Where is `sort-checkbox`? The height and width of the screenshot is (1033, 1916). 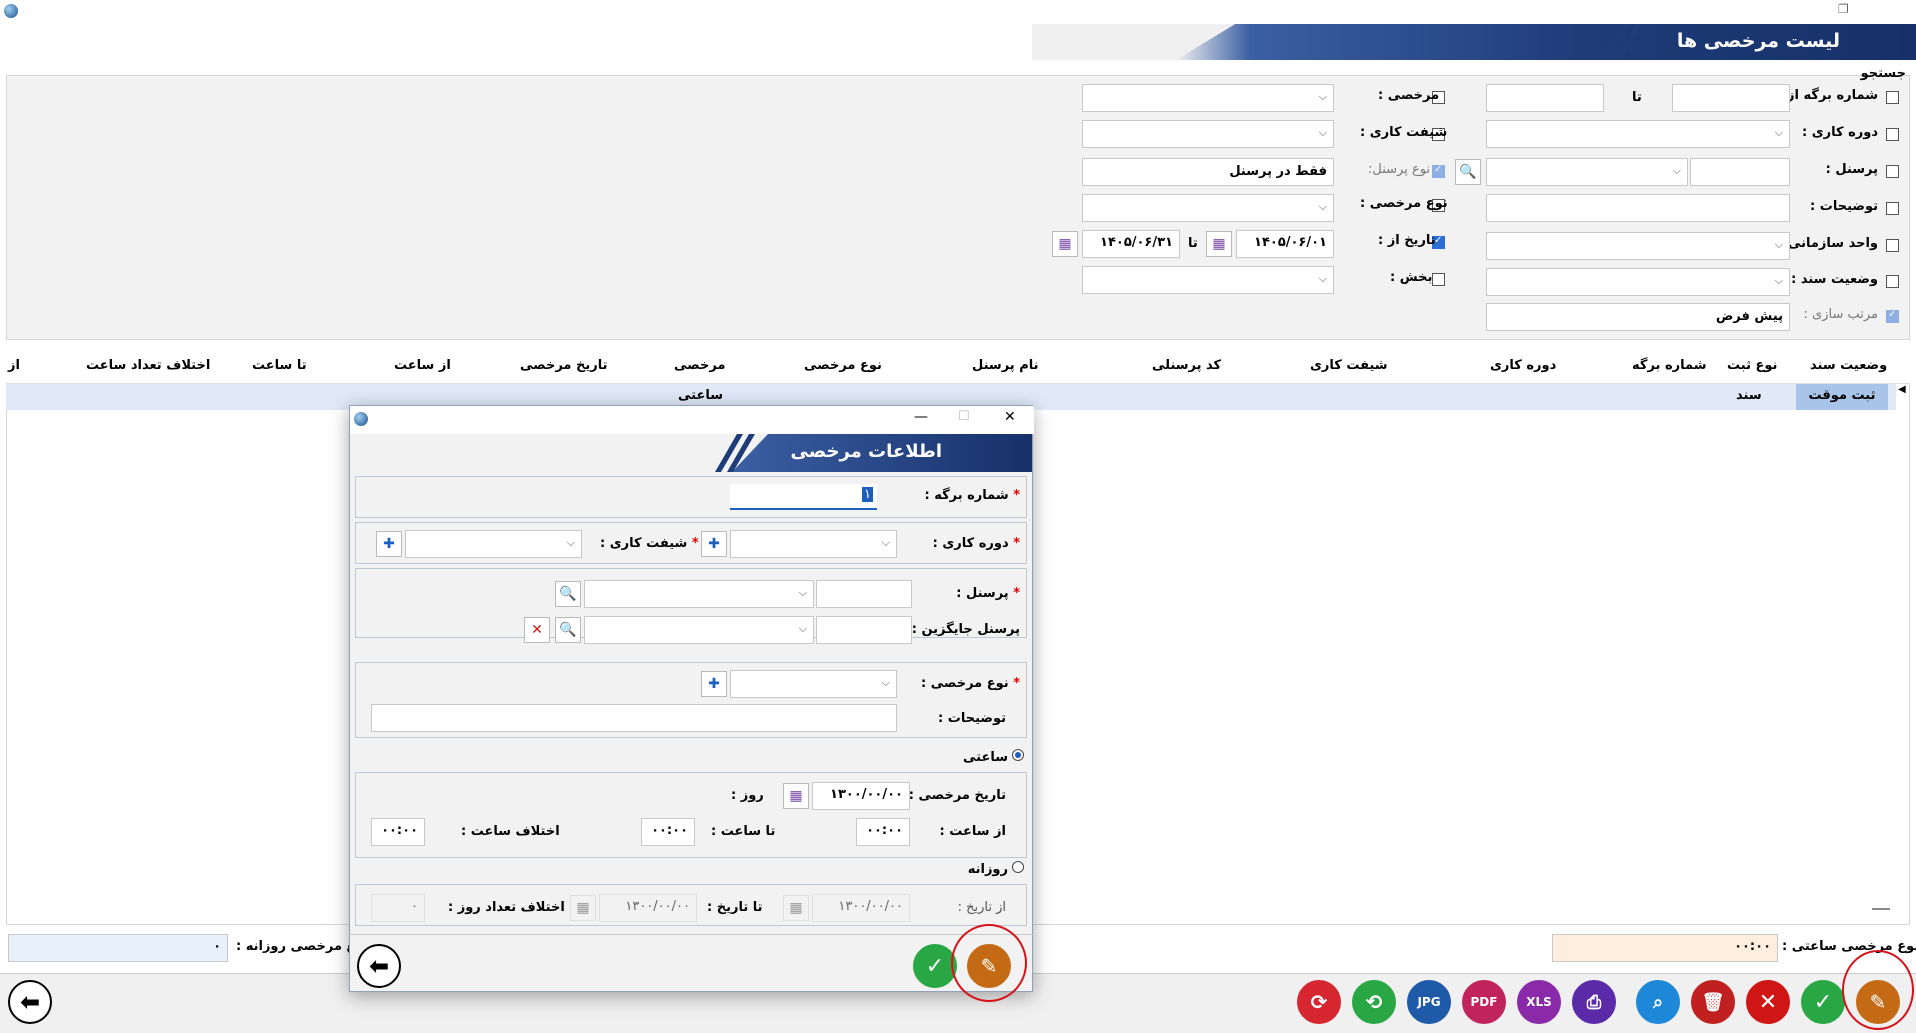 sort-checkbox is located at coordinates (1892, 316).